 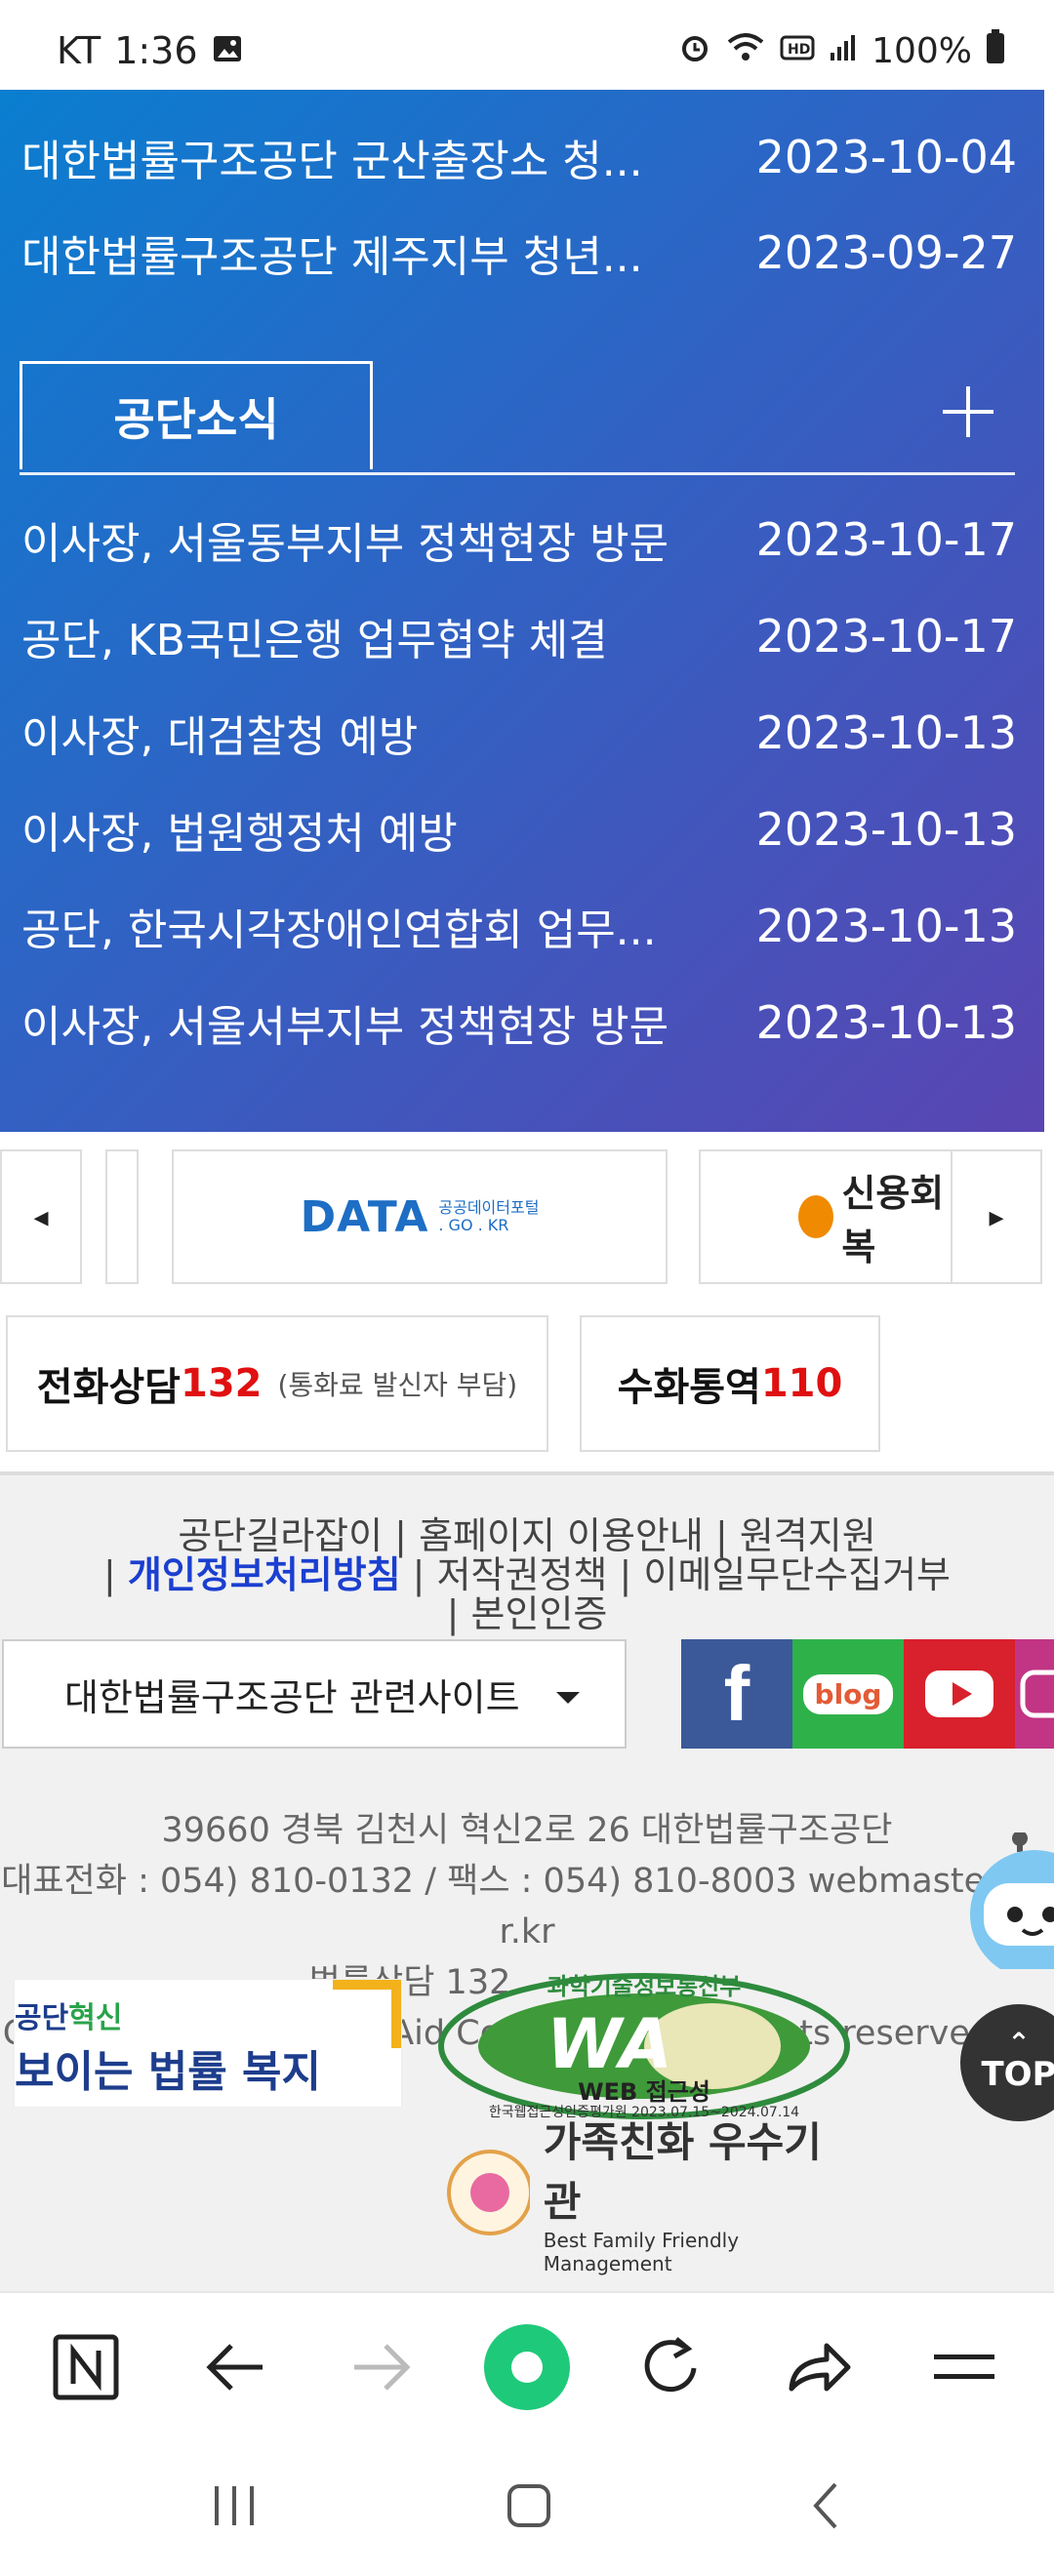 I want to click on browser-toolbar, so click(x=527, y=2365).